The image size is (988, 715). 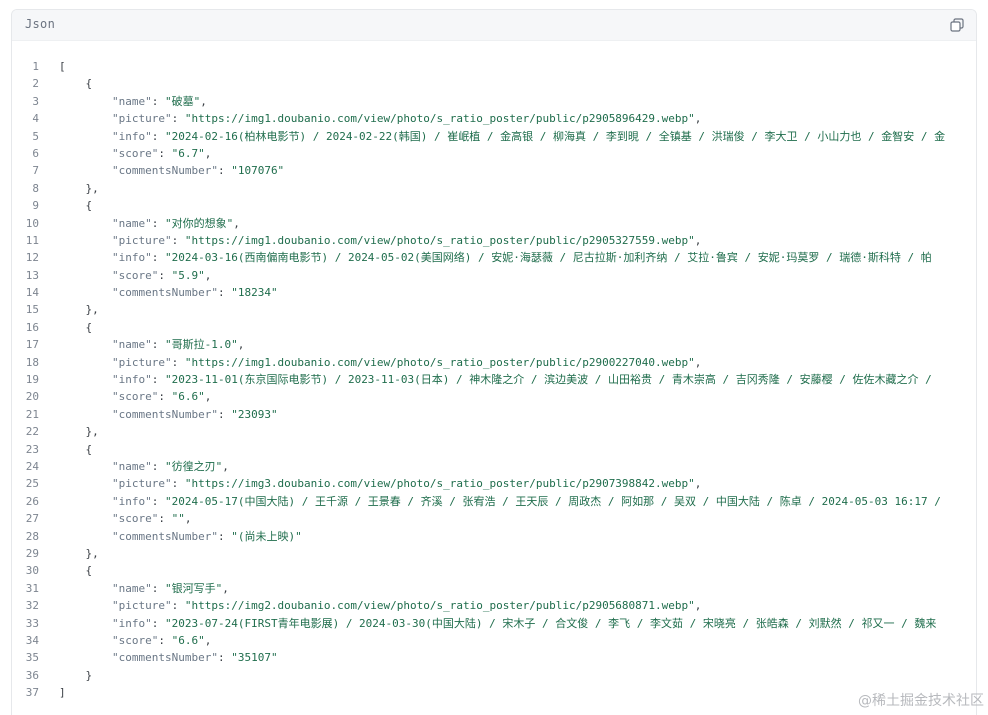 What do you see at coordinates (494, 275) in the screenshot?
I see `code-line: 13 "score": "5.9",` at bounding box center [494, 275].